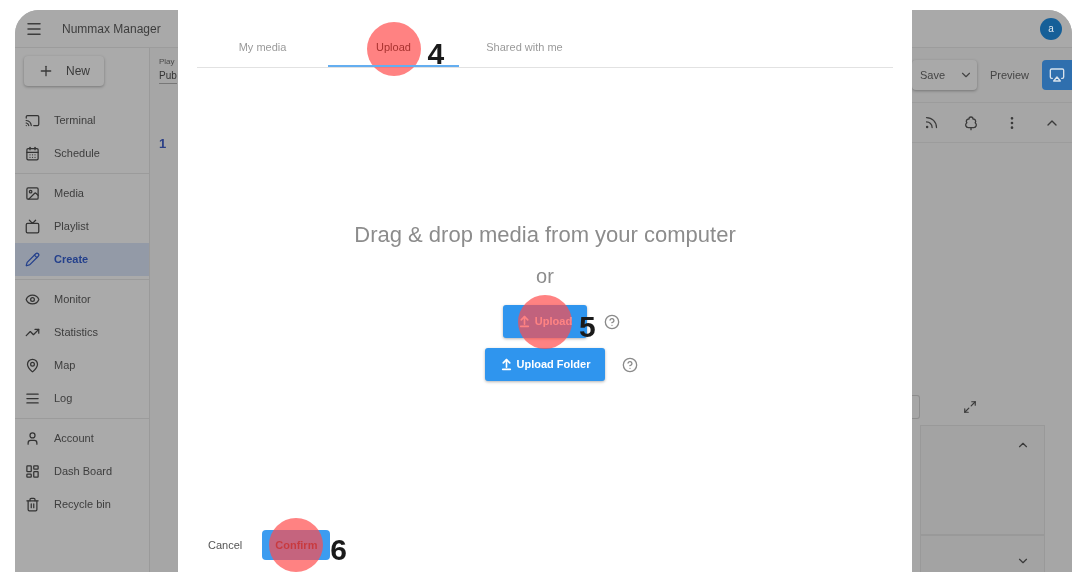 The height and width of the screenshot is (572, 1084). I want to click on trash-icon, so click(32, 504).